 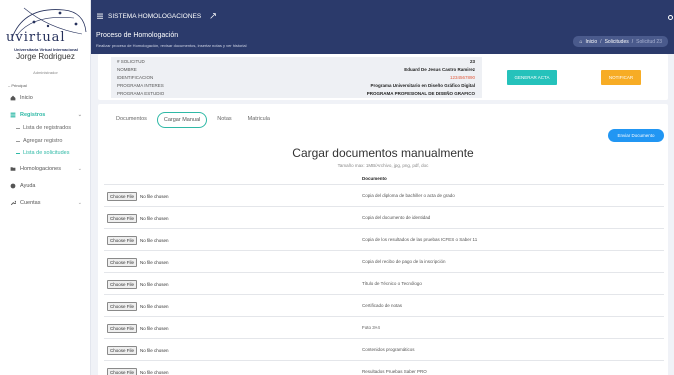 What do you see at coordinates (13, 115) in the screenshot?
I see `list-icon` at bounding box center [13, 115].